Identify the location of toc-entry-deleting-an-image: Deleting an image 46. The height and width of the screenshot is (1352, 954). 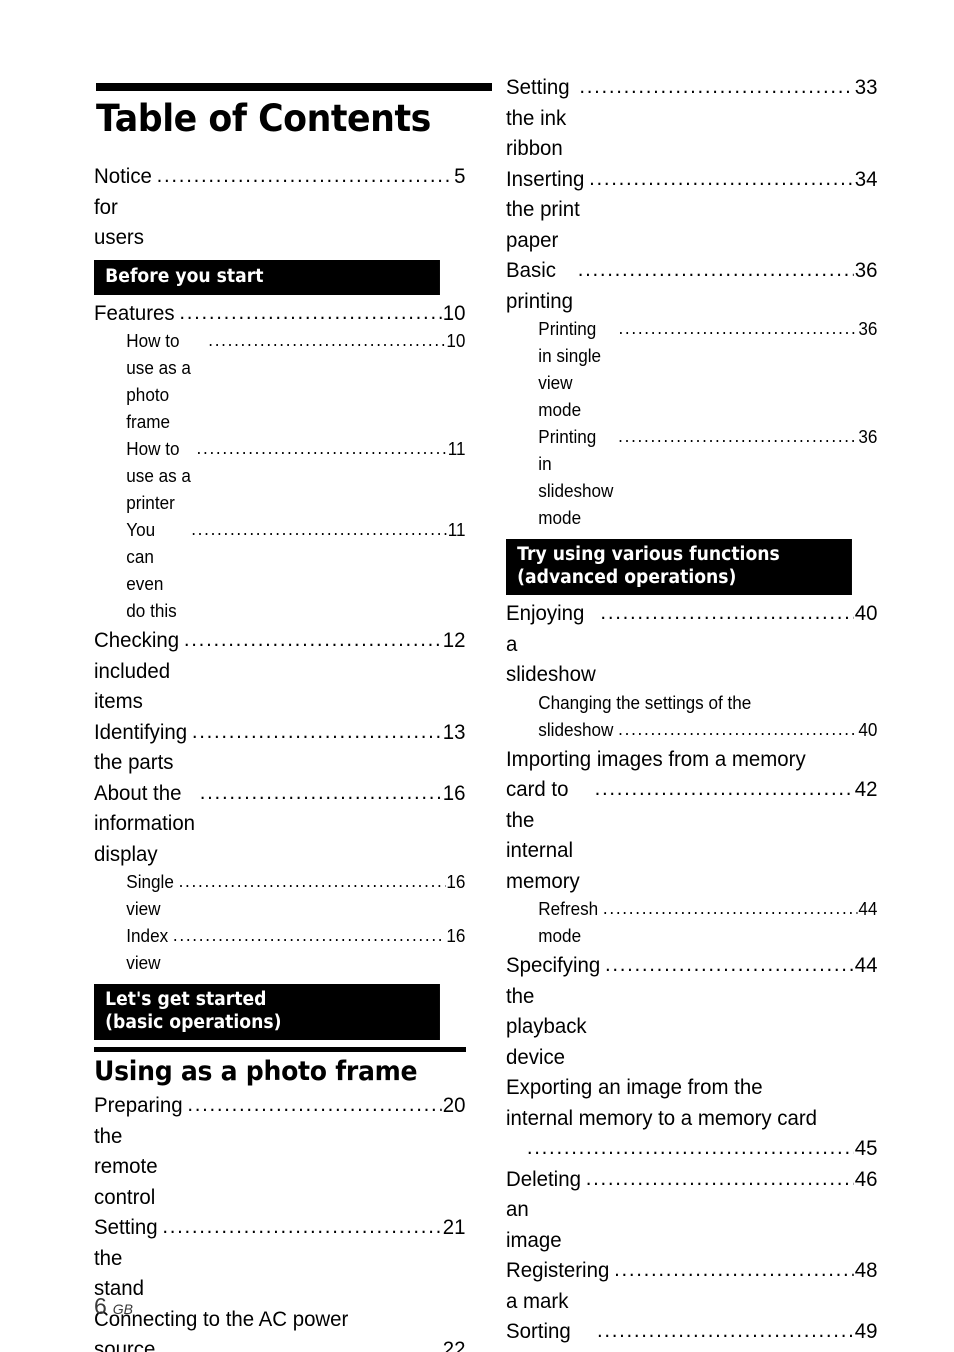
(691, 1210).